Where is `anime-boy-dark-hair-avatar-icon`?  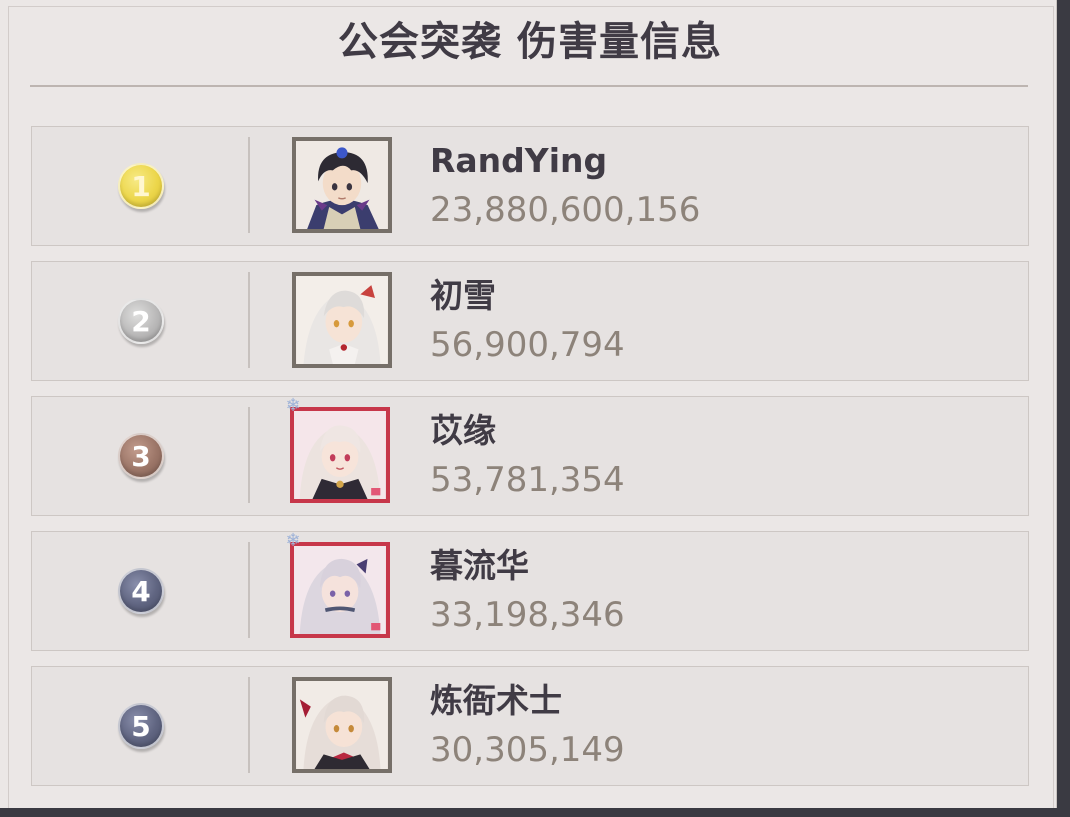
anime-boy-dark-hair-avatar-icon is located at coordinates (342, 185).